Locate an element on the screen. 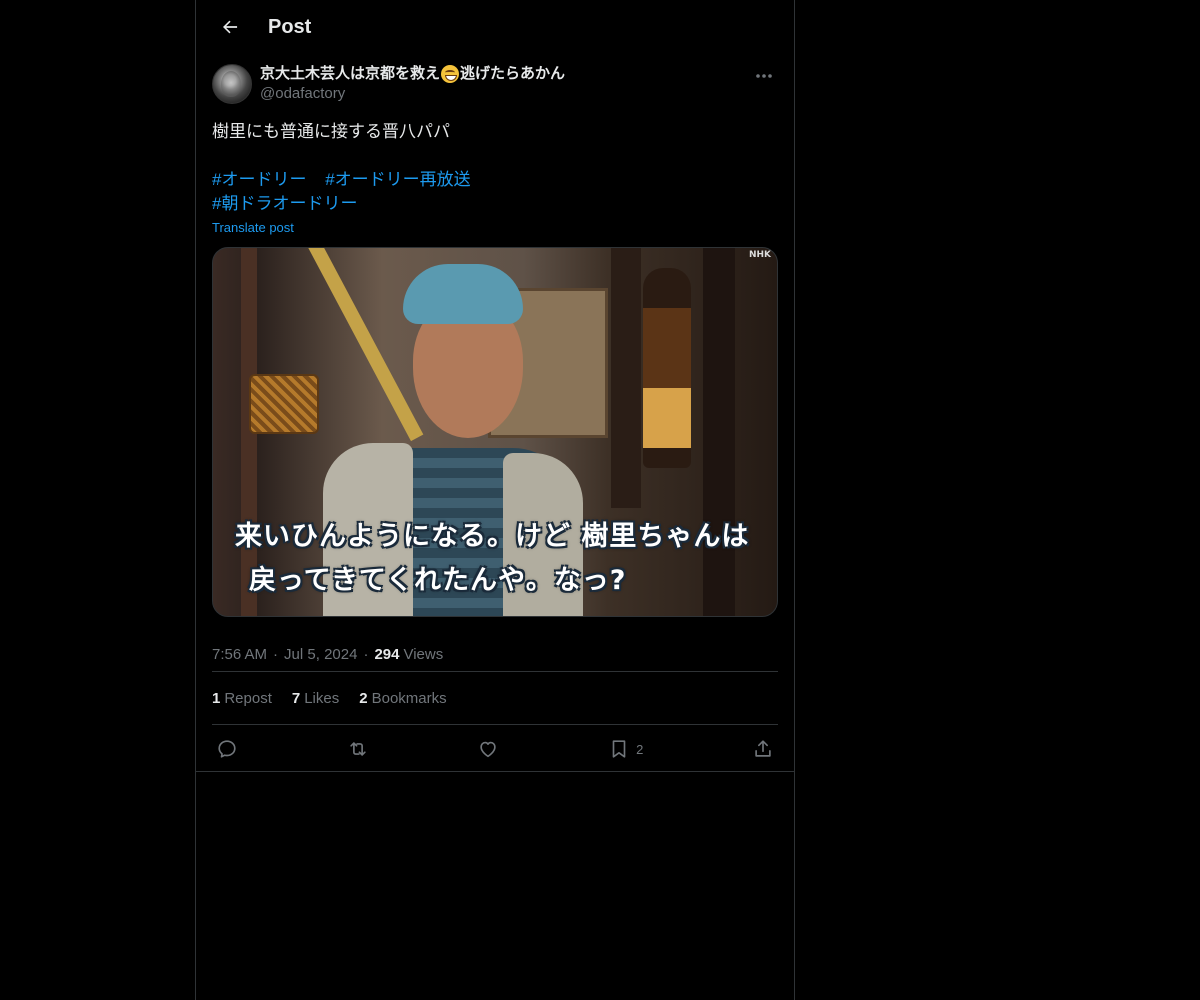 This screenshot has height=1000, width=1200. post-date: Jul 5, 2024 is located at coordinates (320, 654).